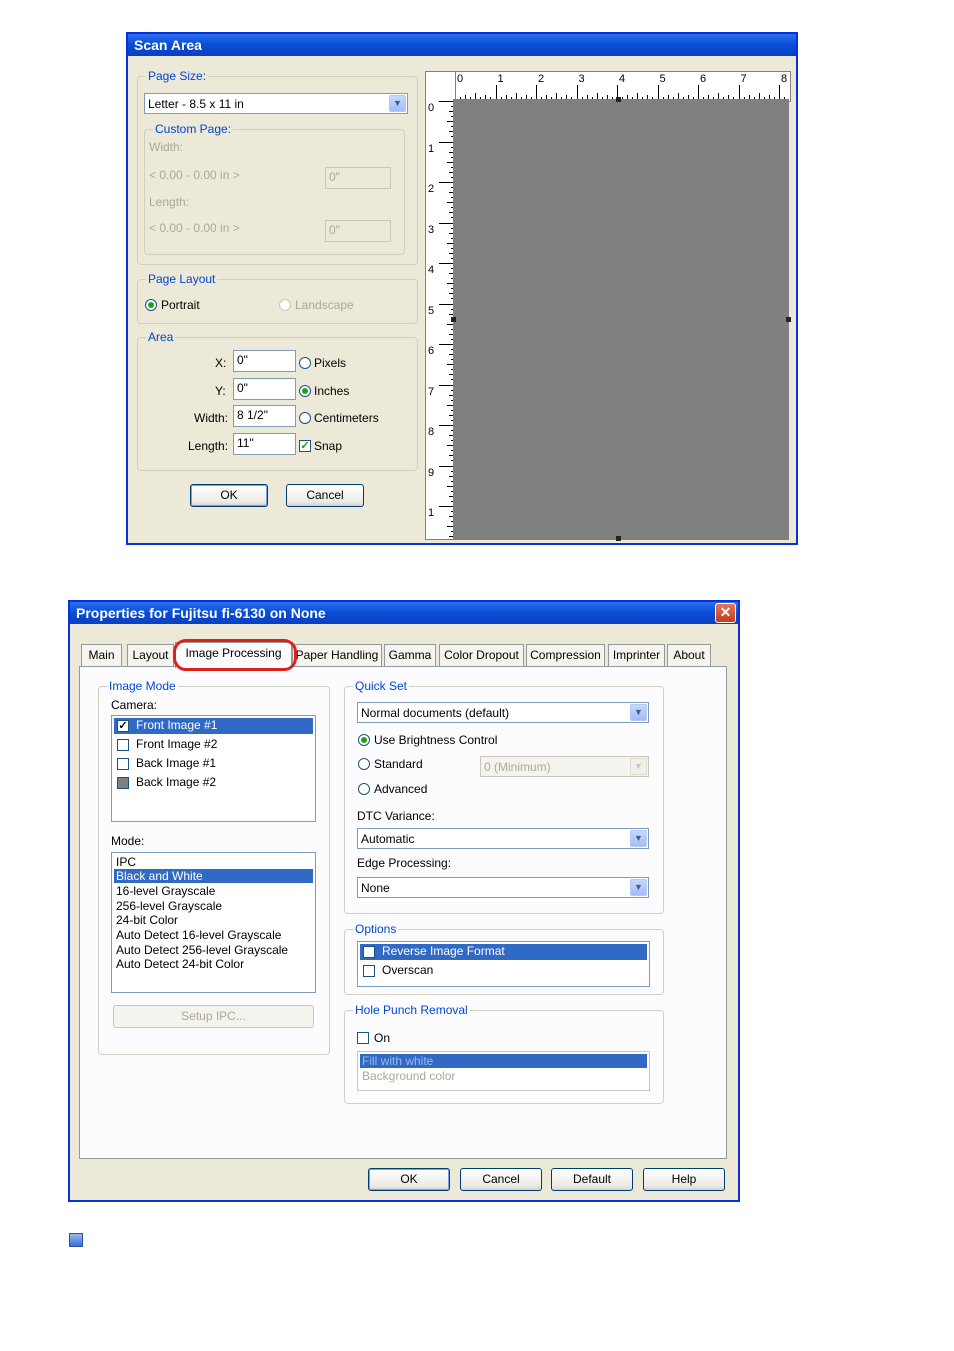 The width and height of the screenshot is (954, 1351). Describe the element at coordinates (503, 712) in the screenshot. I see `quick-set-dropdown: Normal documents (default) ▼` at that location.